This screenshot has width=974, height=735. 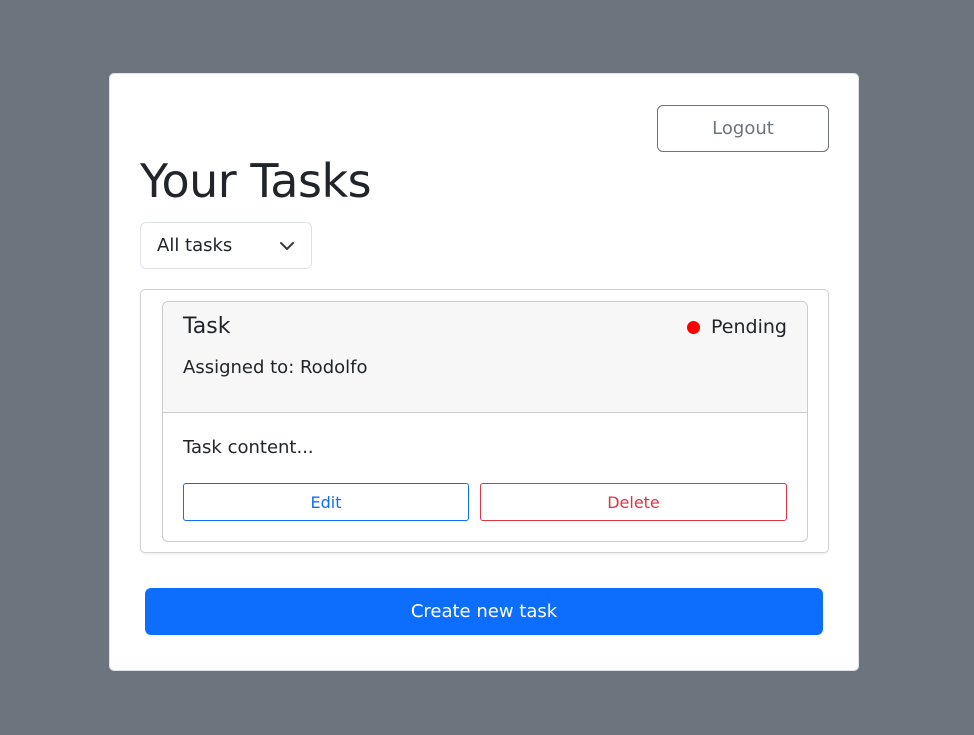 What do you see at coordinates (484, 611) in the screenshot?
I see `create-task-button: Create new task` at bounding box center [484, 611].